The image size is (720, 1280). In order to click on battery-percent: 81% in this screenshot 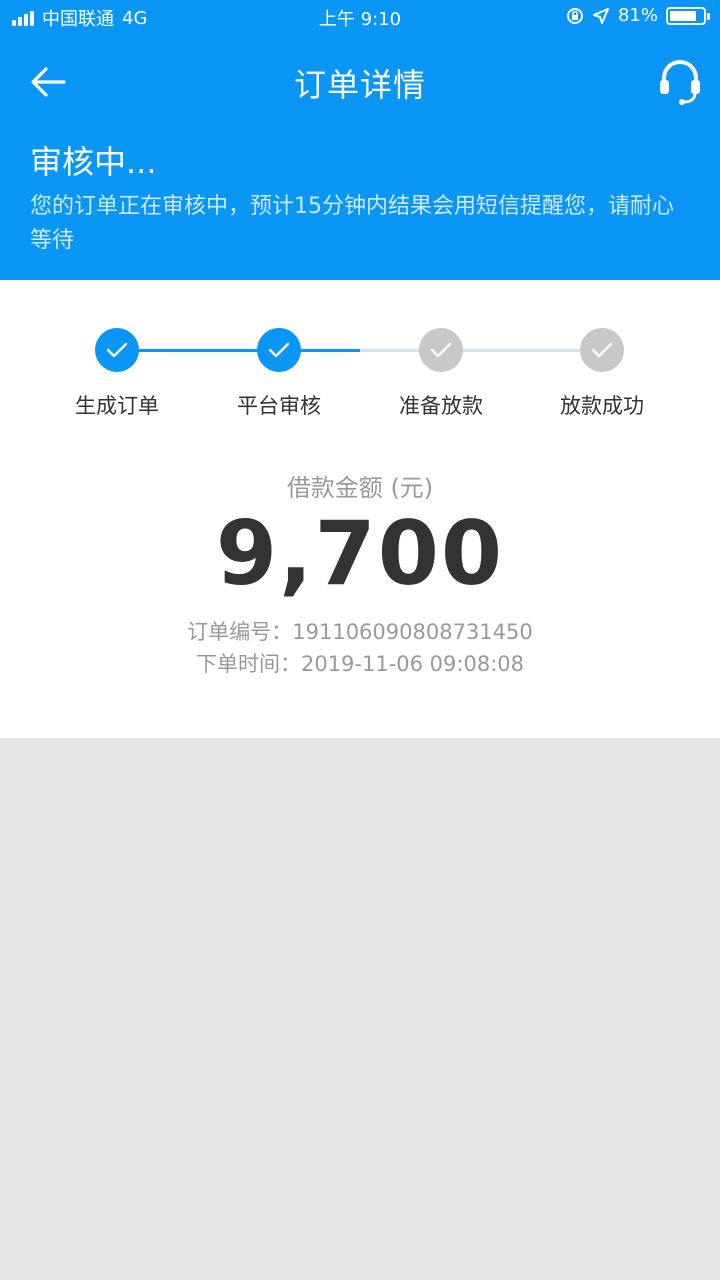, I will do `click(637, 15)`.